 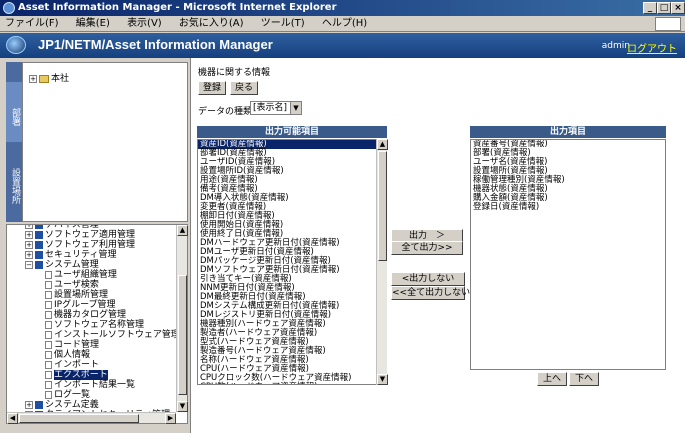 What do you see at coordinates (428, 279) in the screenshot?
I see `remove-button: <出力しない` at bounding box center [428, 279].